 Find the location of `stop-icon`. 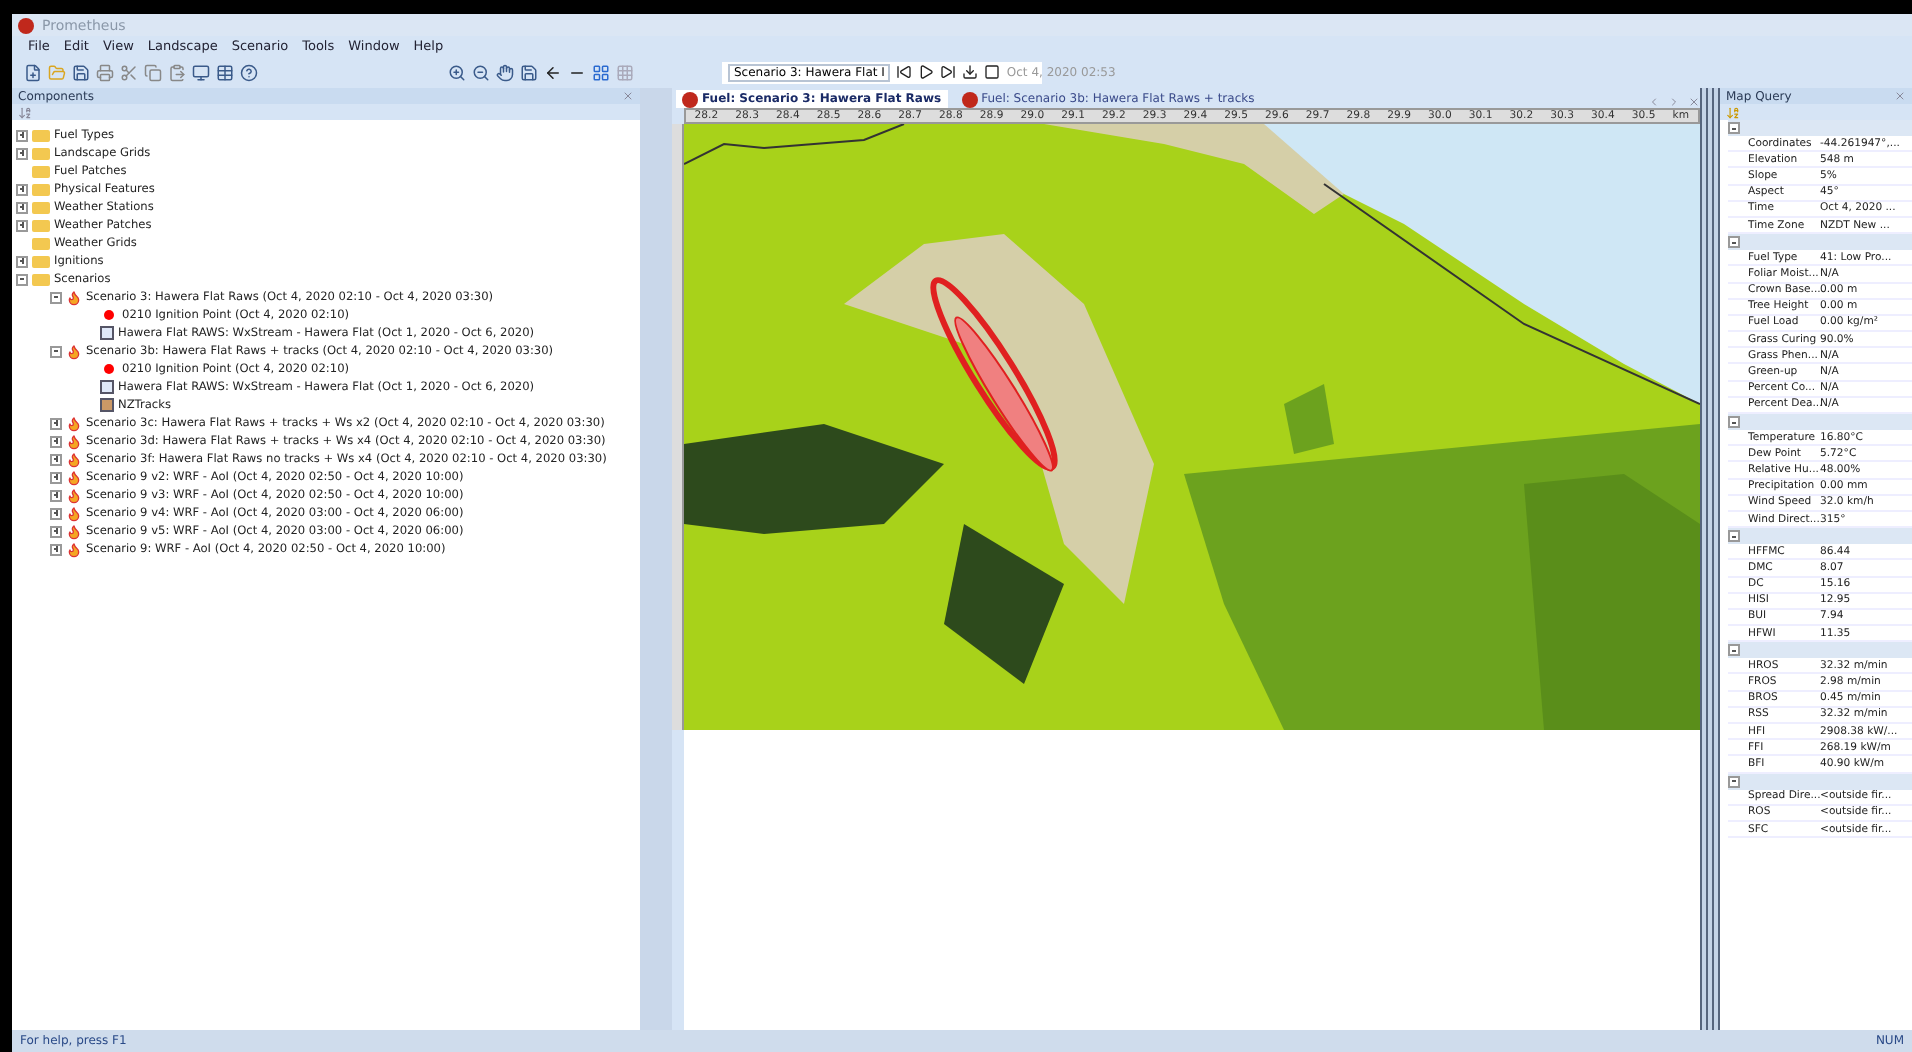

stop-icon is located at coordinates (992, 72).